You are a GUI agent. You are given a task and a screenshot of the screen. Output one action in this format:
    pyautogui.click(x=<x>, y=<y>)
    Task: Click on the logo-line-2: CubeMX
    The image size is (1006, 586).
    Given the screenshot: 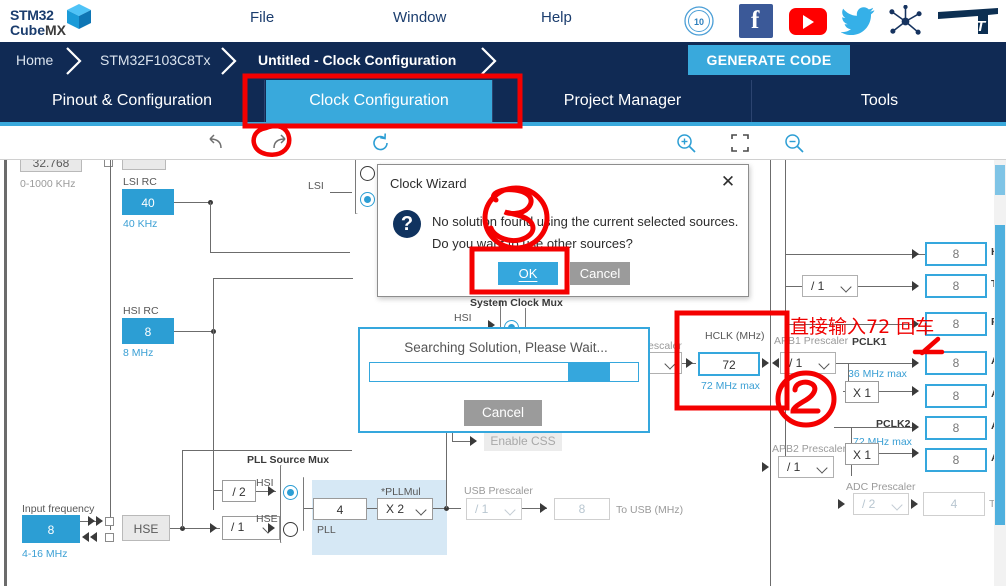 What is the action you would take?
    pyautogui.click(x=38, y=30)
    